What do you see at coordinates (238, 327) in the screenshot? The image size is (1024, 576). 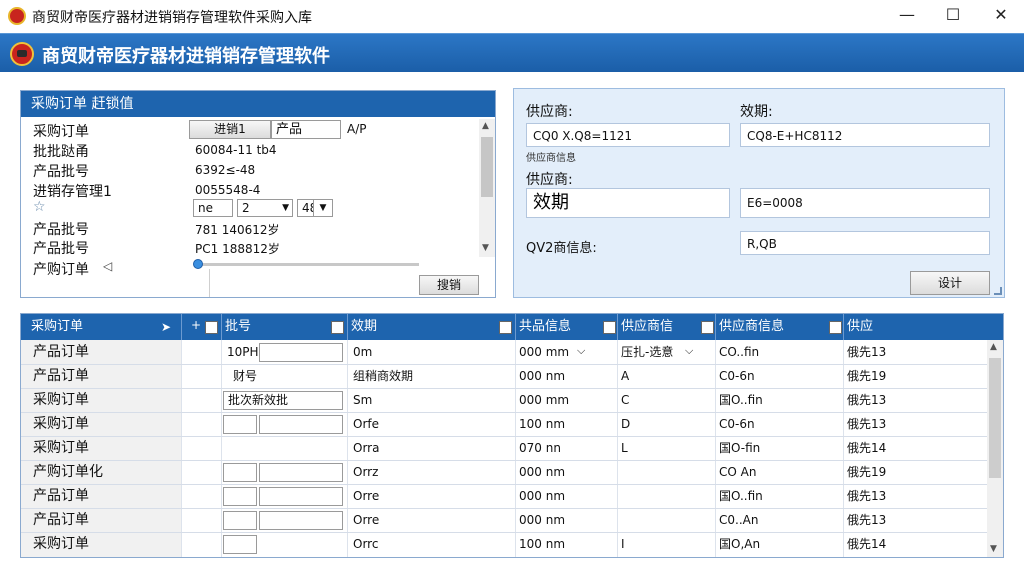 I see `column-header-batch: 批号` at bounding box center [238, 327].